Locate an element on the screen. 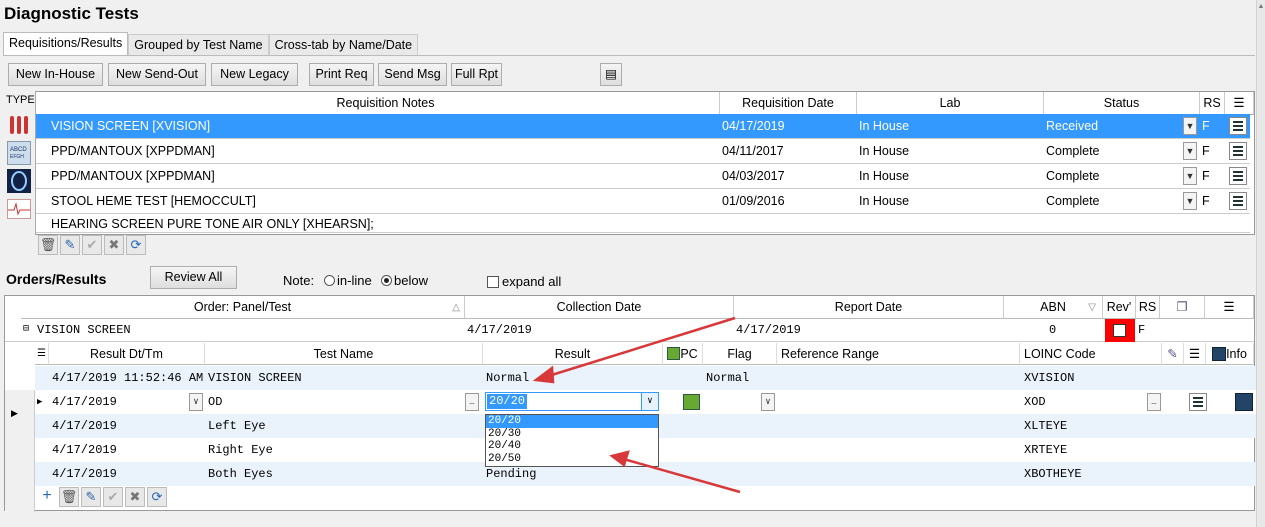 The height and width of the screenshot is (527, 1265). annotation-arrow-dropdown is located at coordinates (680, 475).